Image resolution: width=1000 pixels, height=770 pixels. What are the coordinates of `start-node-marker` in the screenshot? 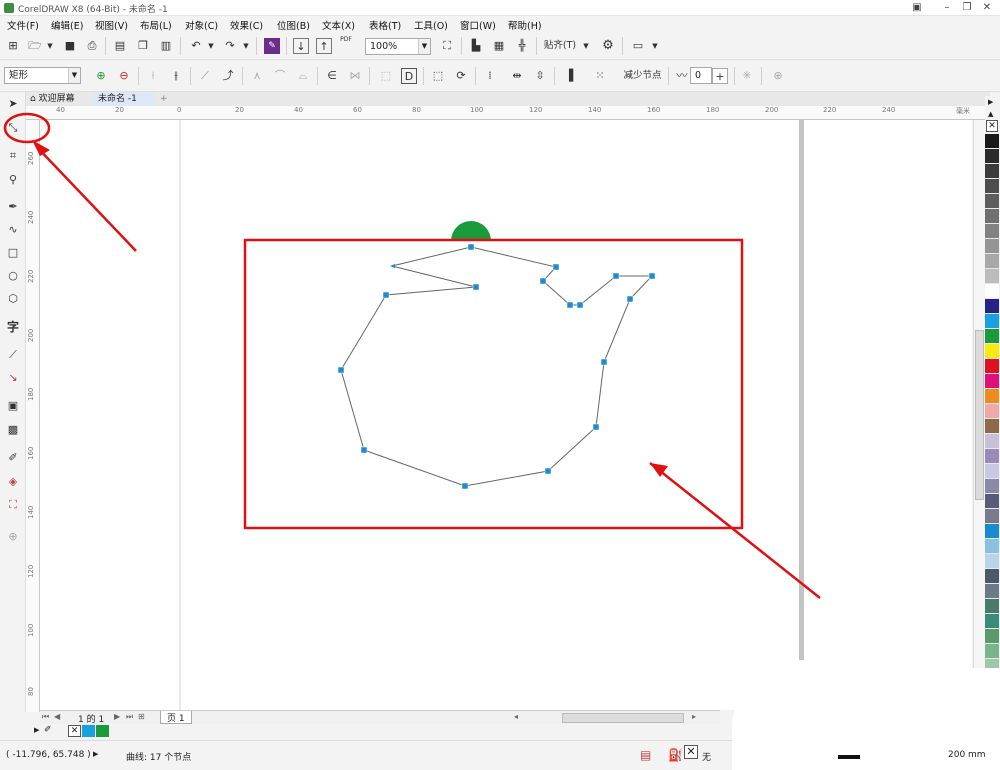 It's located at (392, 266).